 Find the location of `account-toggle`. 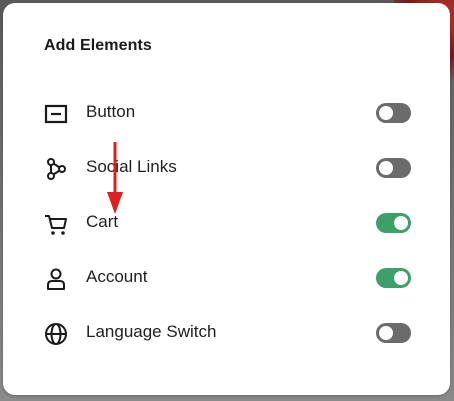

account-toggle is located at coordinates (393, 278).